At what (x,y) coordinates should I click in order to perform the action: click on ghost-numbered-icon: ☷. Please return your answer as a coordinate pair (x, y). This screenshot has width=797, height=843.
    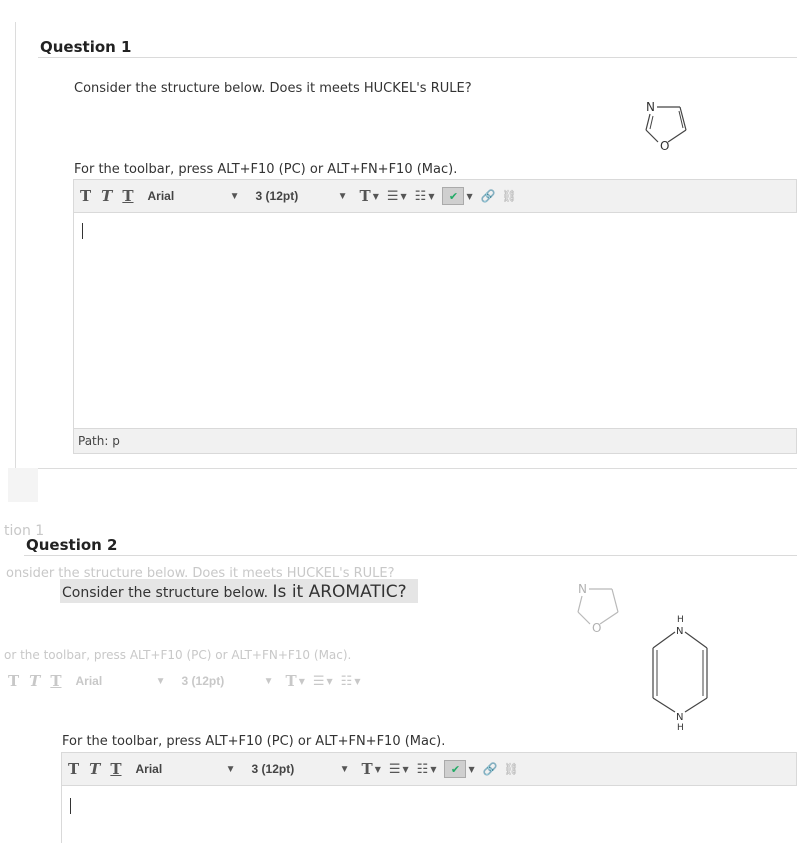
    Looking at the image, I should click on (346, 681).